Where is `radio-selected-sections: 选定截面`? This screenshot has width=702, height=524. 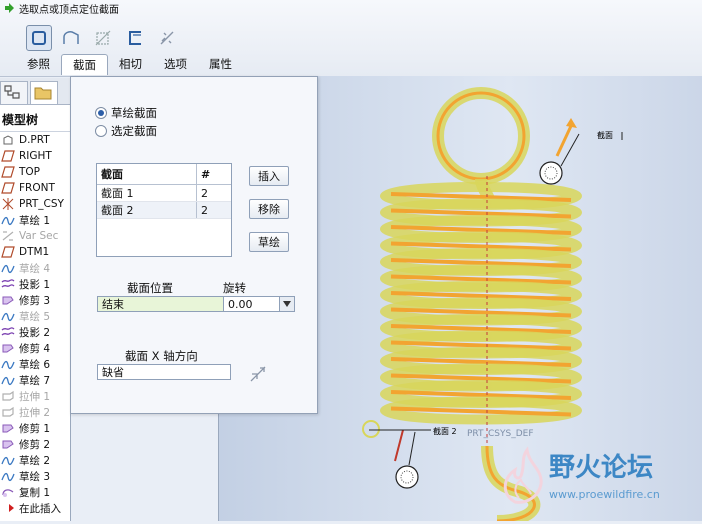 radio-selected-sections: 选定截面 is located at coordinates (126, 131).